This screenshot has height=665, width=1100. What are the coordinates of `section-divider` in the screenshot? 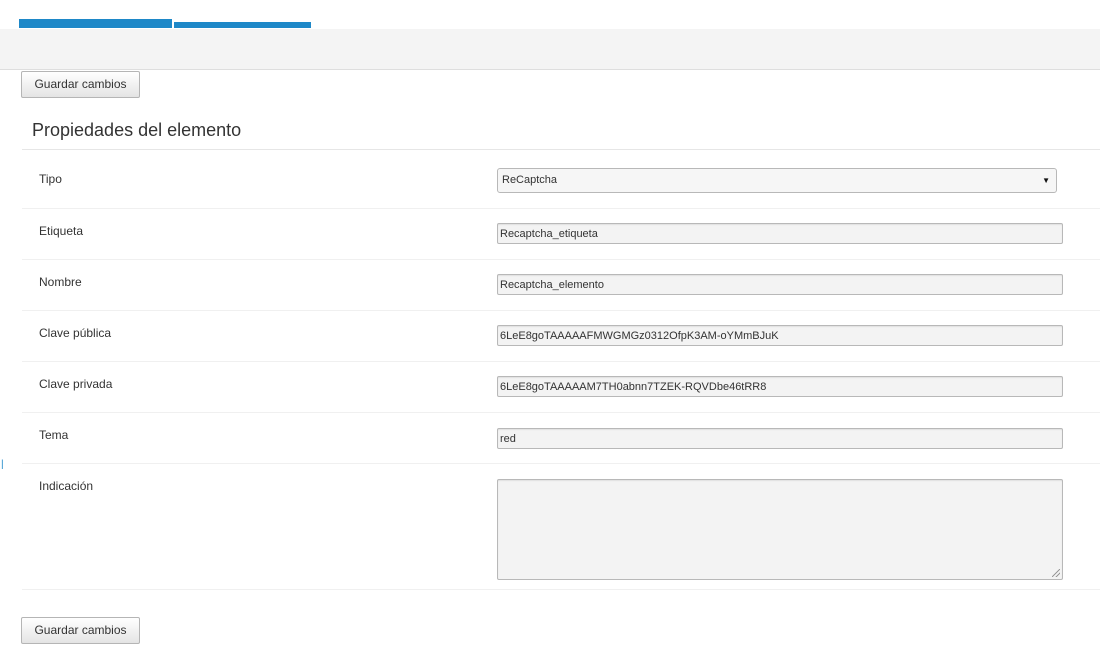 It's located at (561, 149).